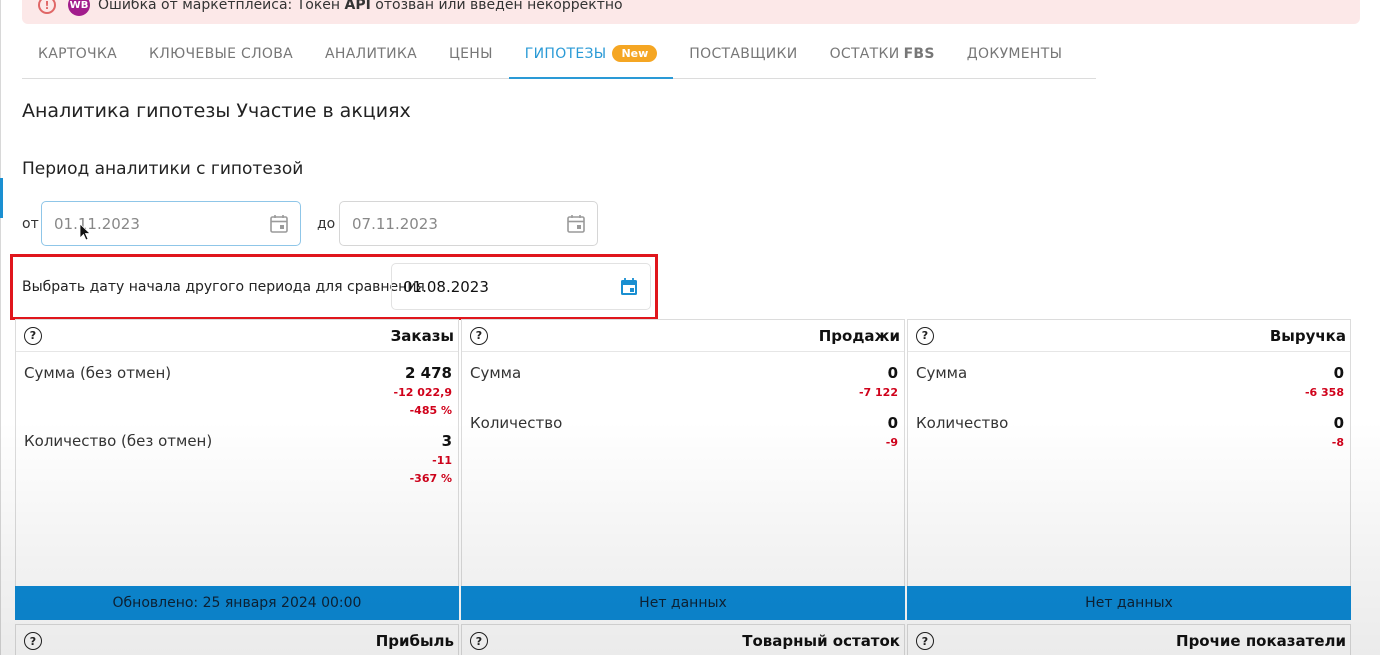 Image resolution: width=1380 pixels, height=655 pixels. I want to click on metric-label: Количество (без отмен), so click(118, 441).